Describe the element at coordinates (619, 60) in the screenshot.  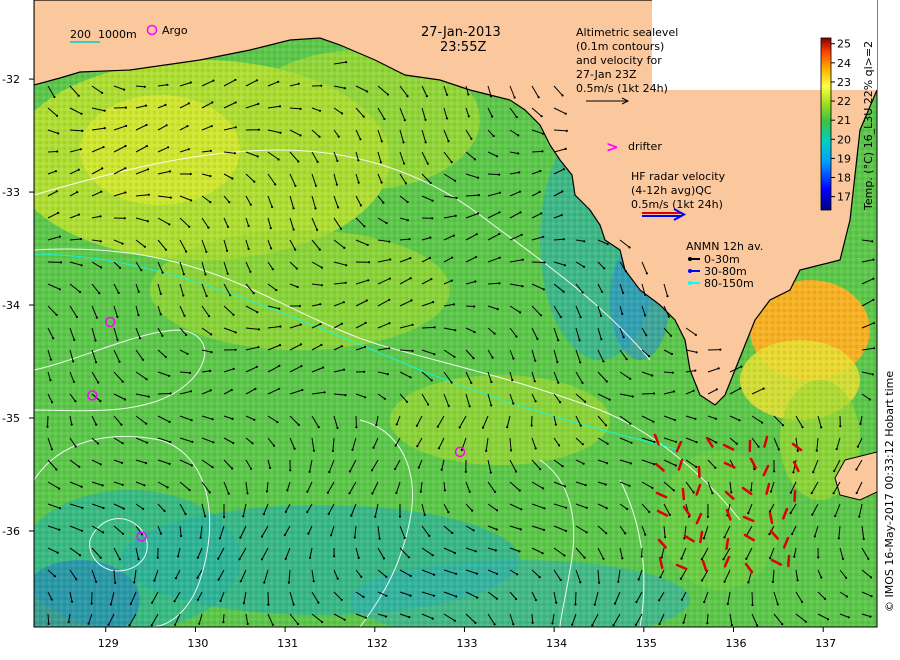
I see `altimetry-legend-line-3: and velocity for` at that location.